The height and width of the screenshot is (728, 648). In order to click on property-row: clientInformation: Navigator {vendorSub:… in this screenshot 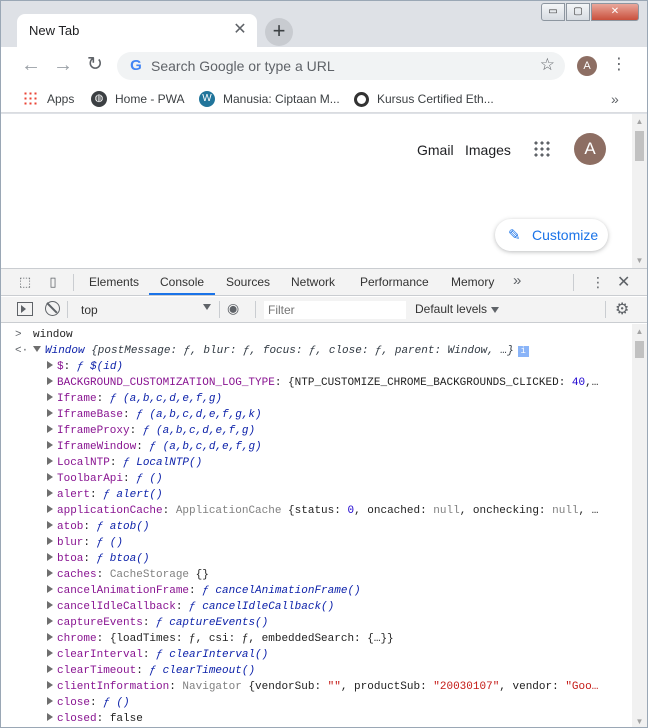, I will do `click(316, 687)`.